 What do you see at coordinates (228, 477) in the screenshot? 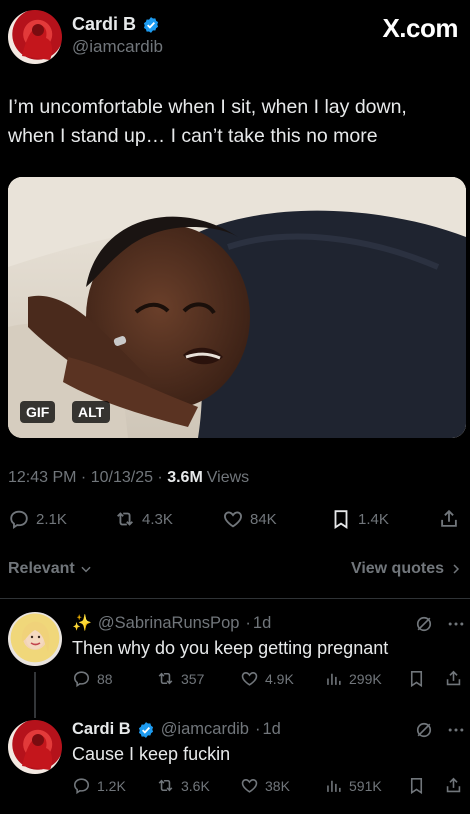
I see `views-label: Views` at bounding box center [228, 477].